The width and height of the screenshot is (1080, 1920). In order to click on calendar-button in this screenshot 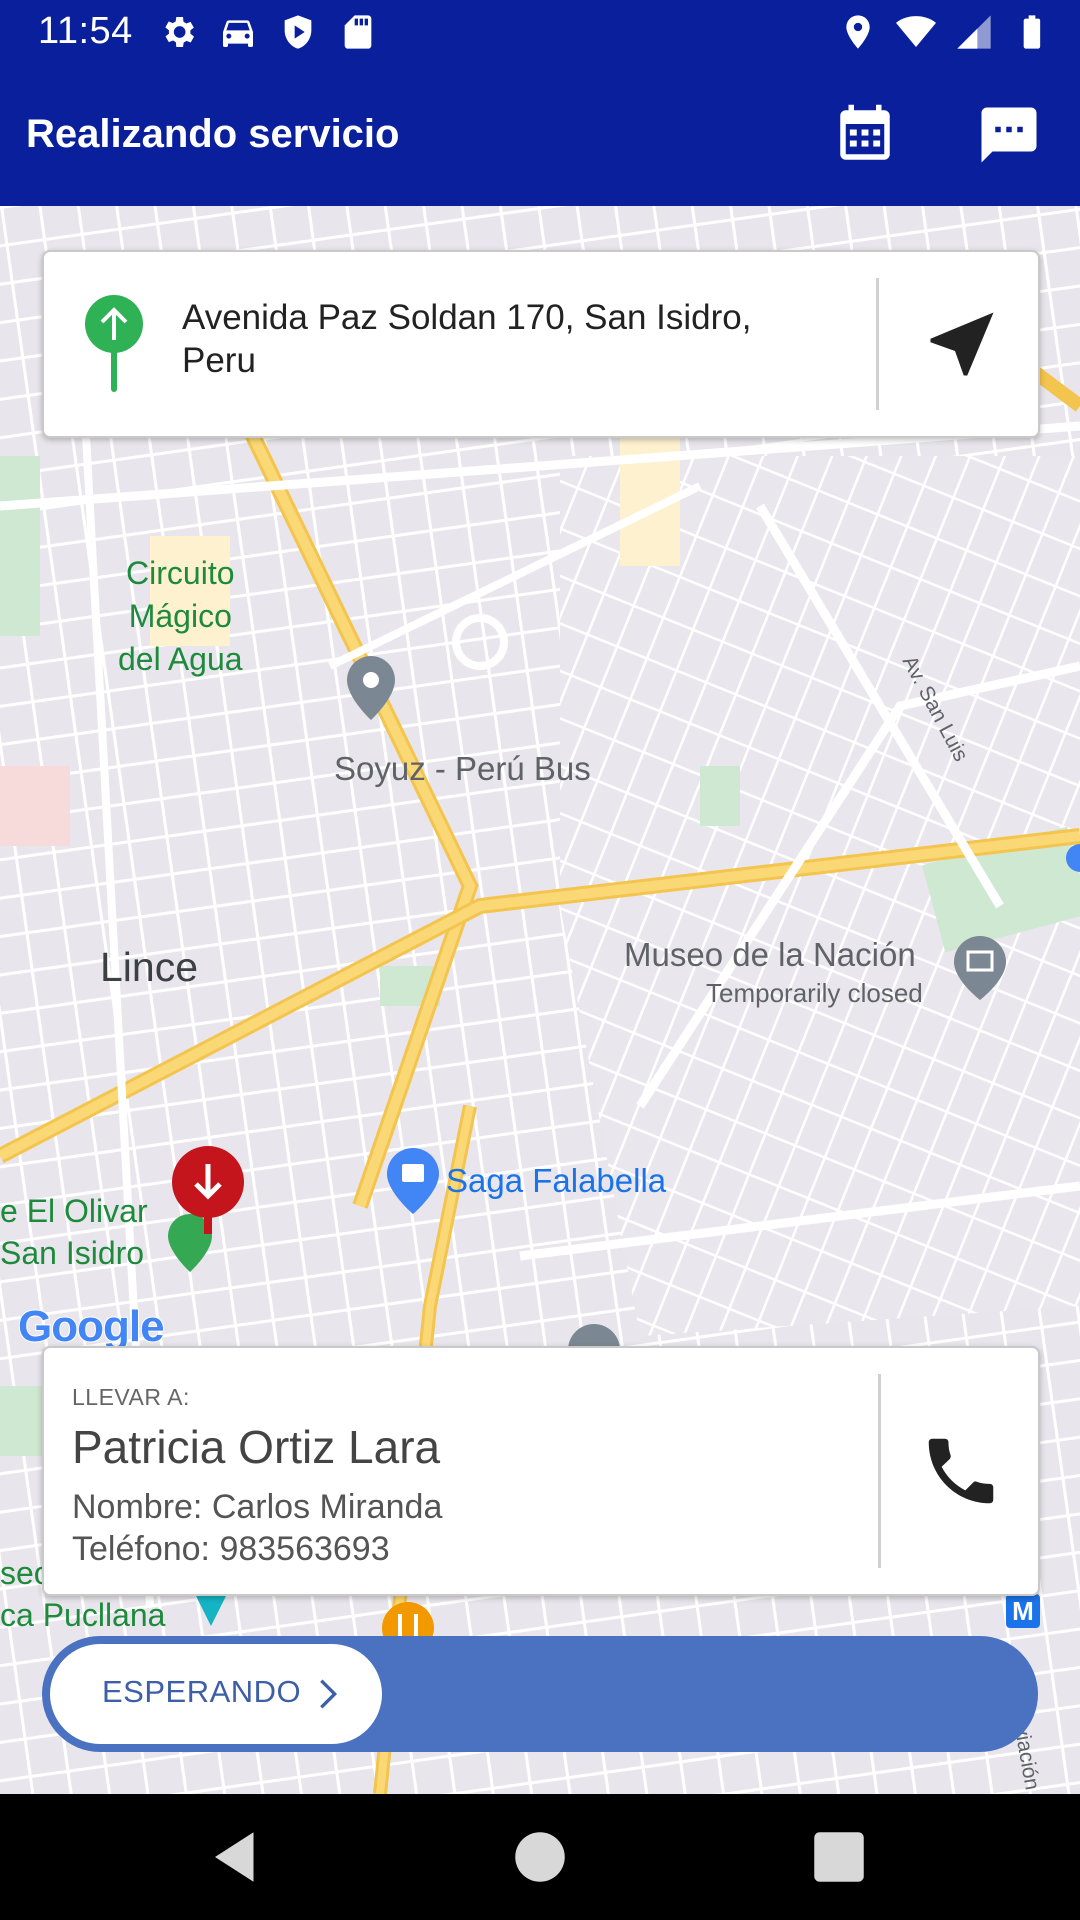, I will do `click(865, 135)`.